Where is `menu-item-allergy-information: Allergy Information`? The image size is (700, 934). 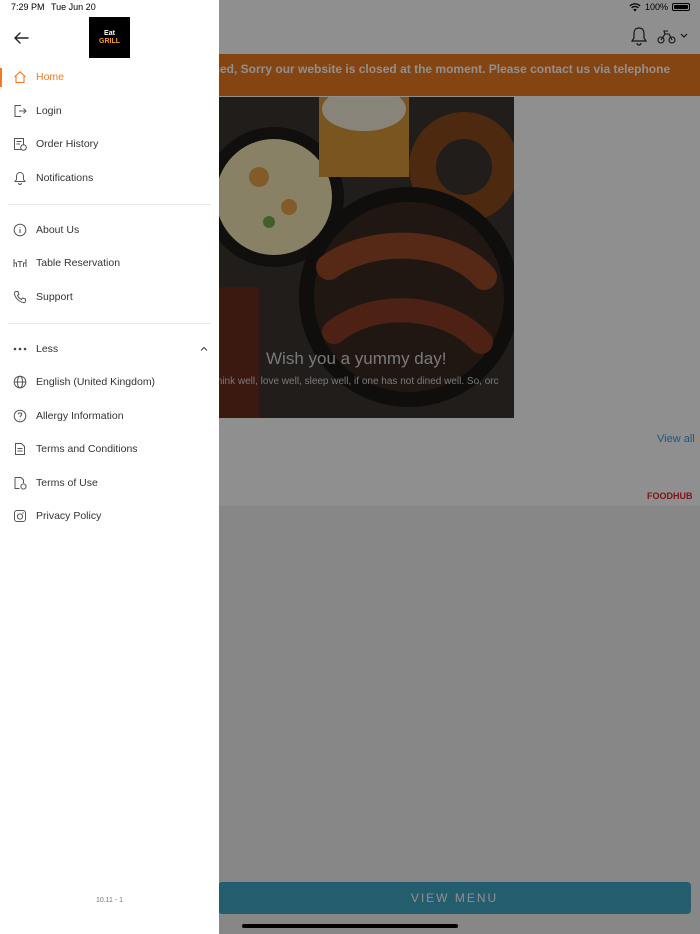
menu-item-allergy-information: Allergy Information is located at coordinates (109, 416).